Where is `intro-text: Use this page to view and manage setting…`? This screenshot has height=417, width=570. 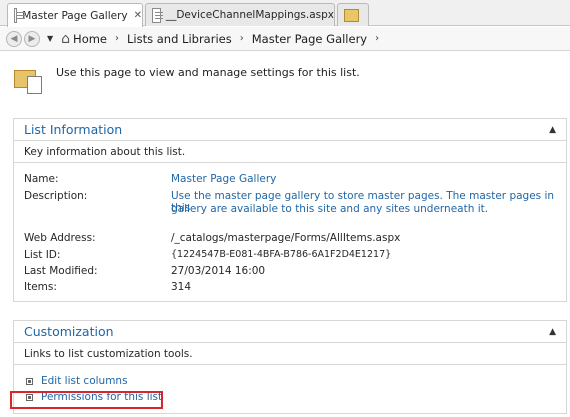
intro-text: Use this page to view and manage setting… is located at coordinates (208, 72).